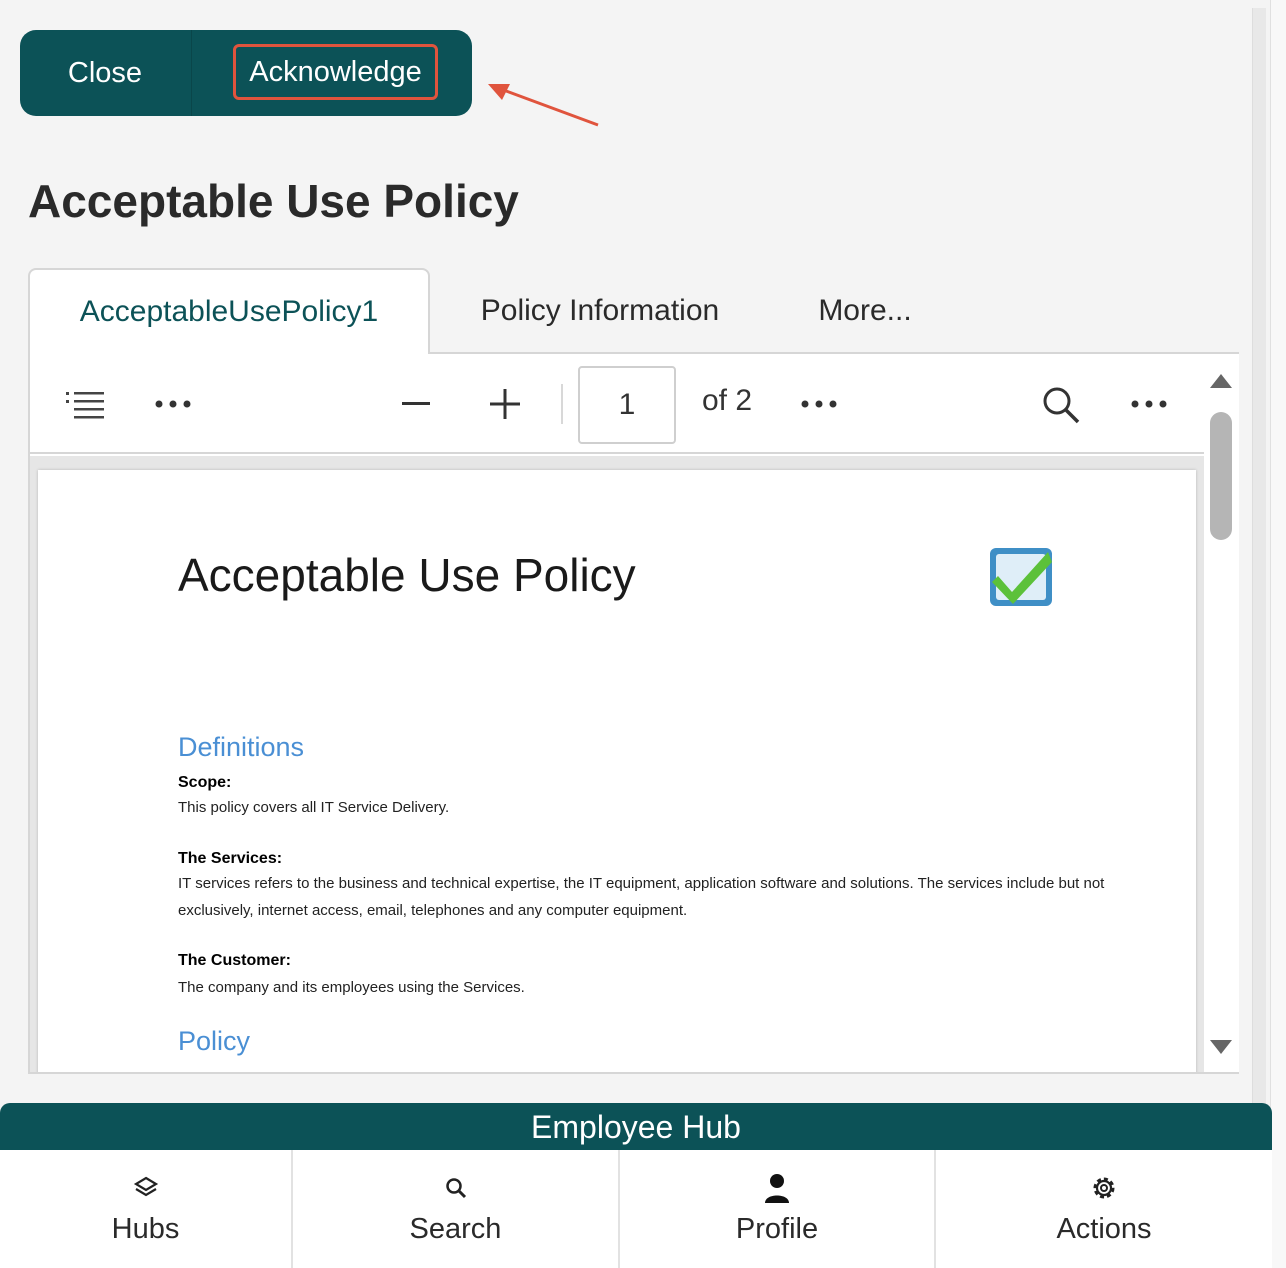 The width and height of the screenshot is (1286, 1268). Describe the element at coordinates (1259, 558) in the screenshot. I see `page-scrollbar` at that location.